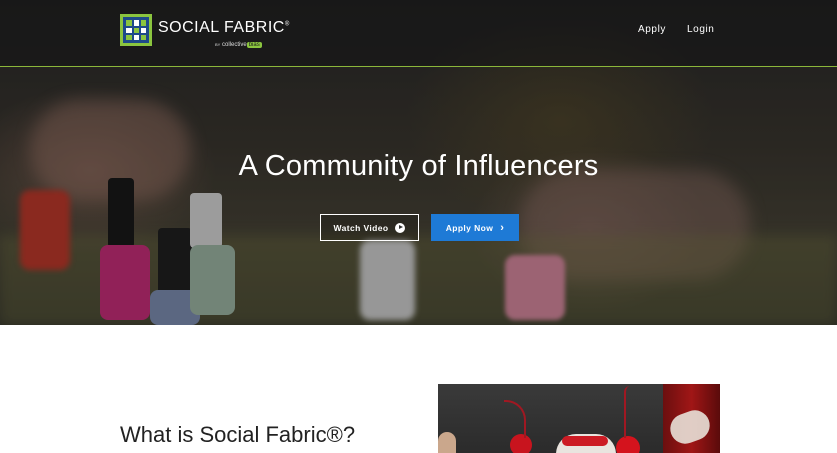  I want to click on nav-apply-link: Apply, so click(652, 29).